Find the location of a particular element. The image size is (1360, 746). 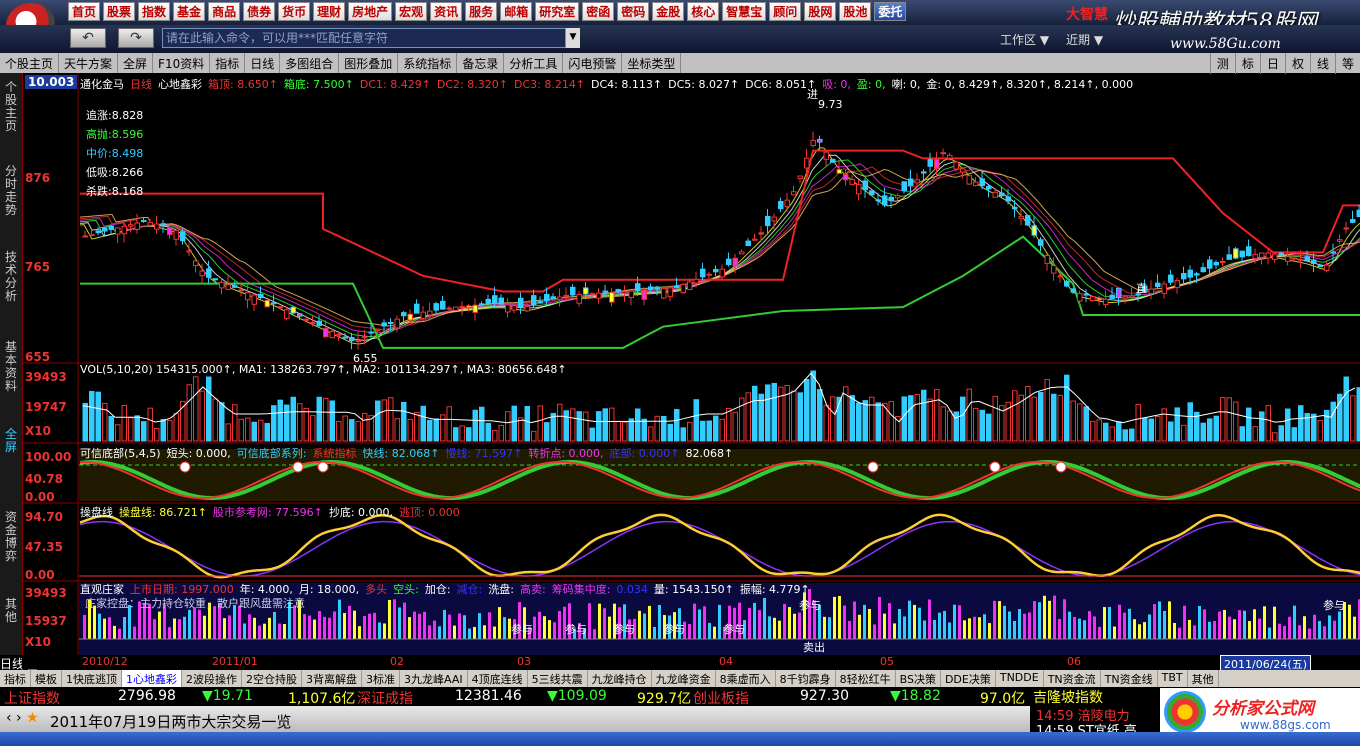

indicator-tab: 8乘虚而入 is located at coordinates (746, 678).